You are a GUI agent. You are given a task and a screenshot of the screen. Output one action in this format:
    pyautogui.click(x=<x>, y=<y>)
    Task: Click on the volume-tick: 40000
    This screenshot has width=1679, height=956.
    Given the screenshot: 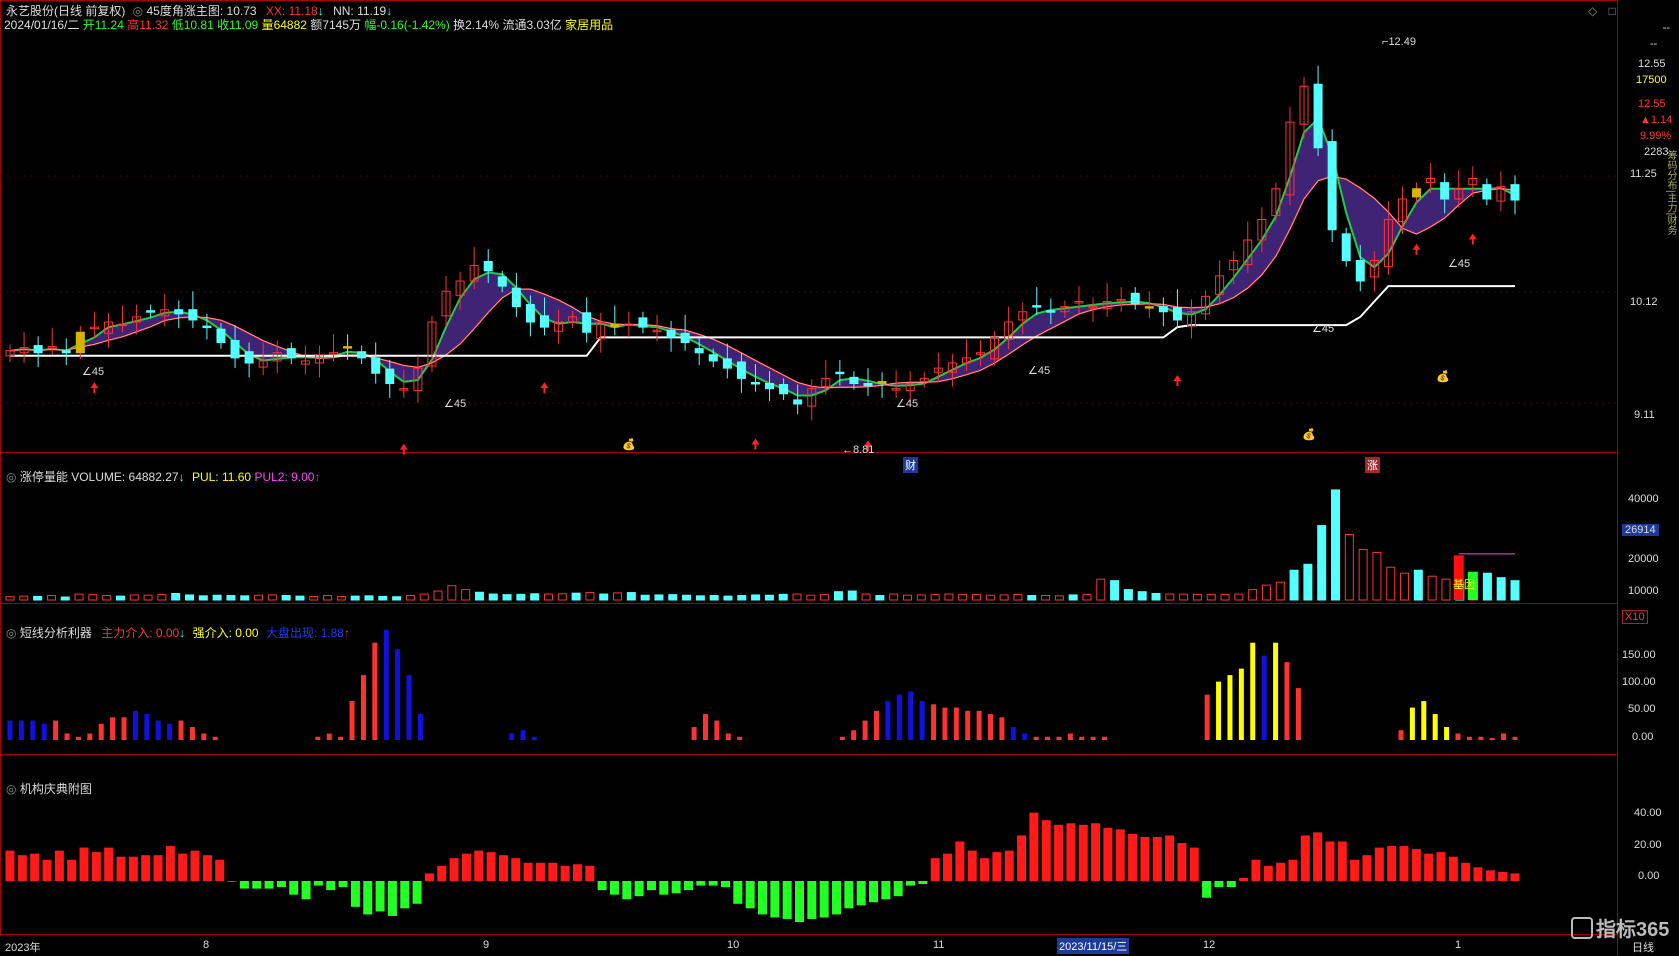 What is the action you would take?
    pyautogui.click(x=1643, y=499)
    